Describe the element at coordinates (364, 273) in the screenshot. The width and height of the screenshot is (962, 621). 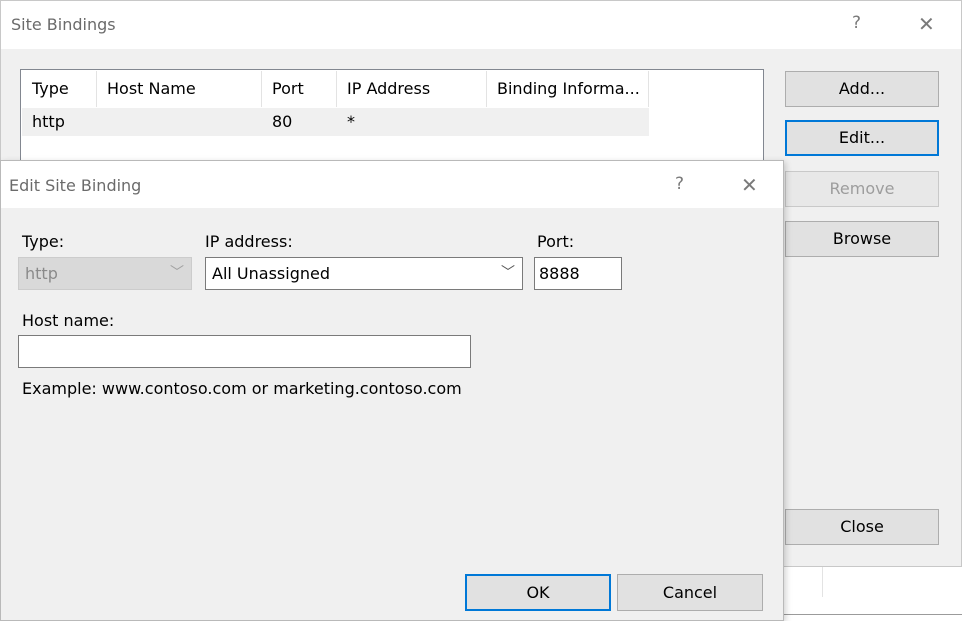
I see `ip-address-select: All Unassigned ﹀` at that location.